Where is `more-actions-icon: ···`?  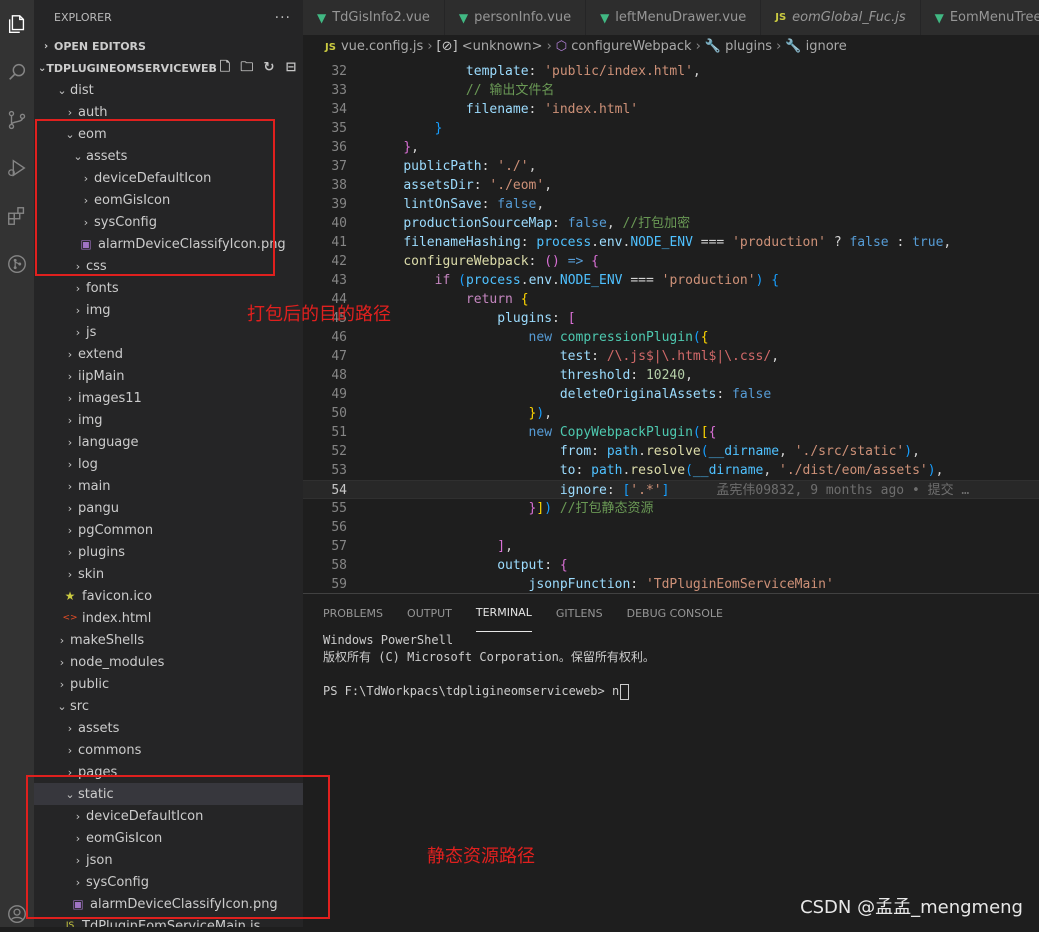 more-actions-icon: ··· is located at coordinates (283, 18).